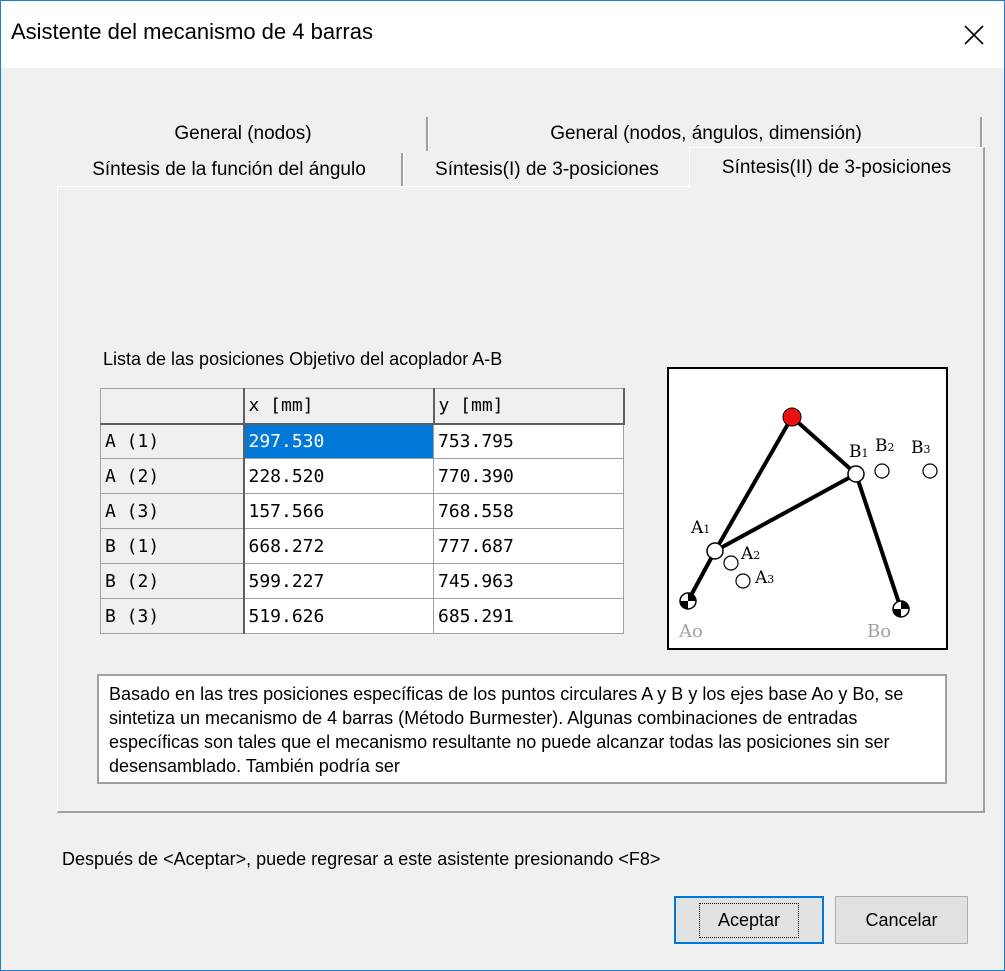 The image size is (1005, 971). What do you see at coordinates (879, 631) in the screenshot?
I see `label-bo: Bo` at bounding box center [879, 631].